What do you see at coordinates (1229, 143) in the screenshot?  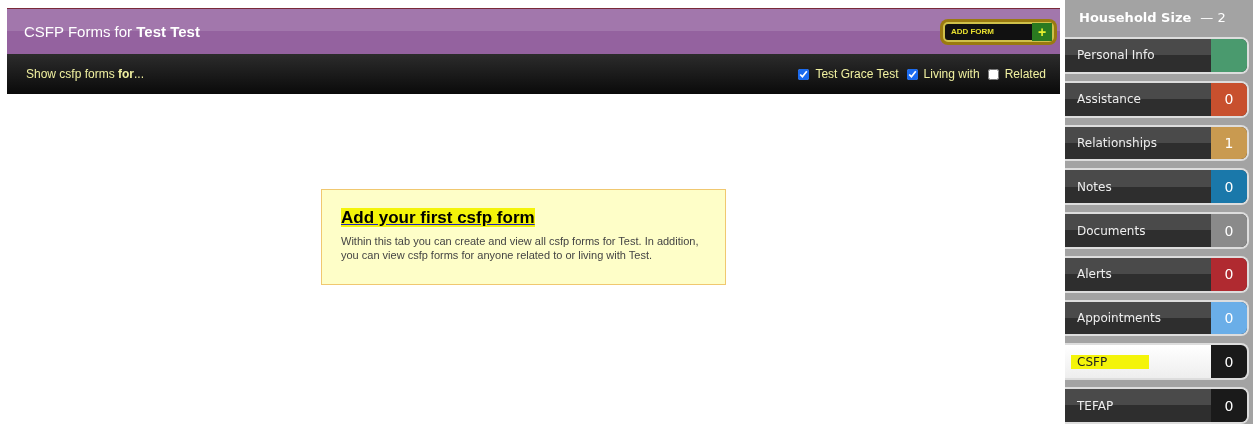 I see `count-badge: 1` at bounding box center [1229, 143].